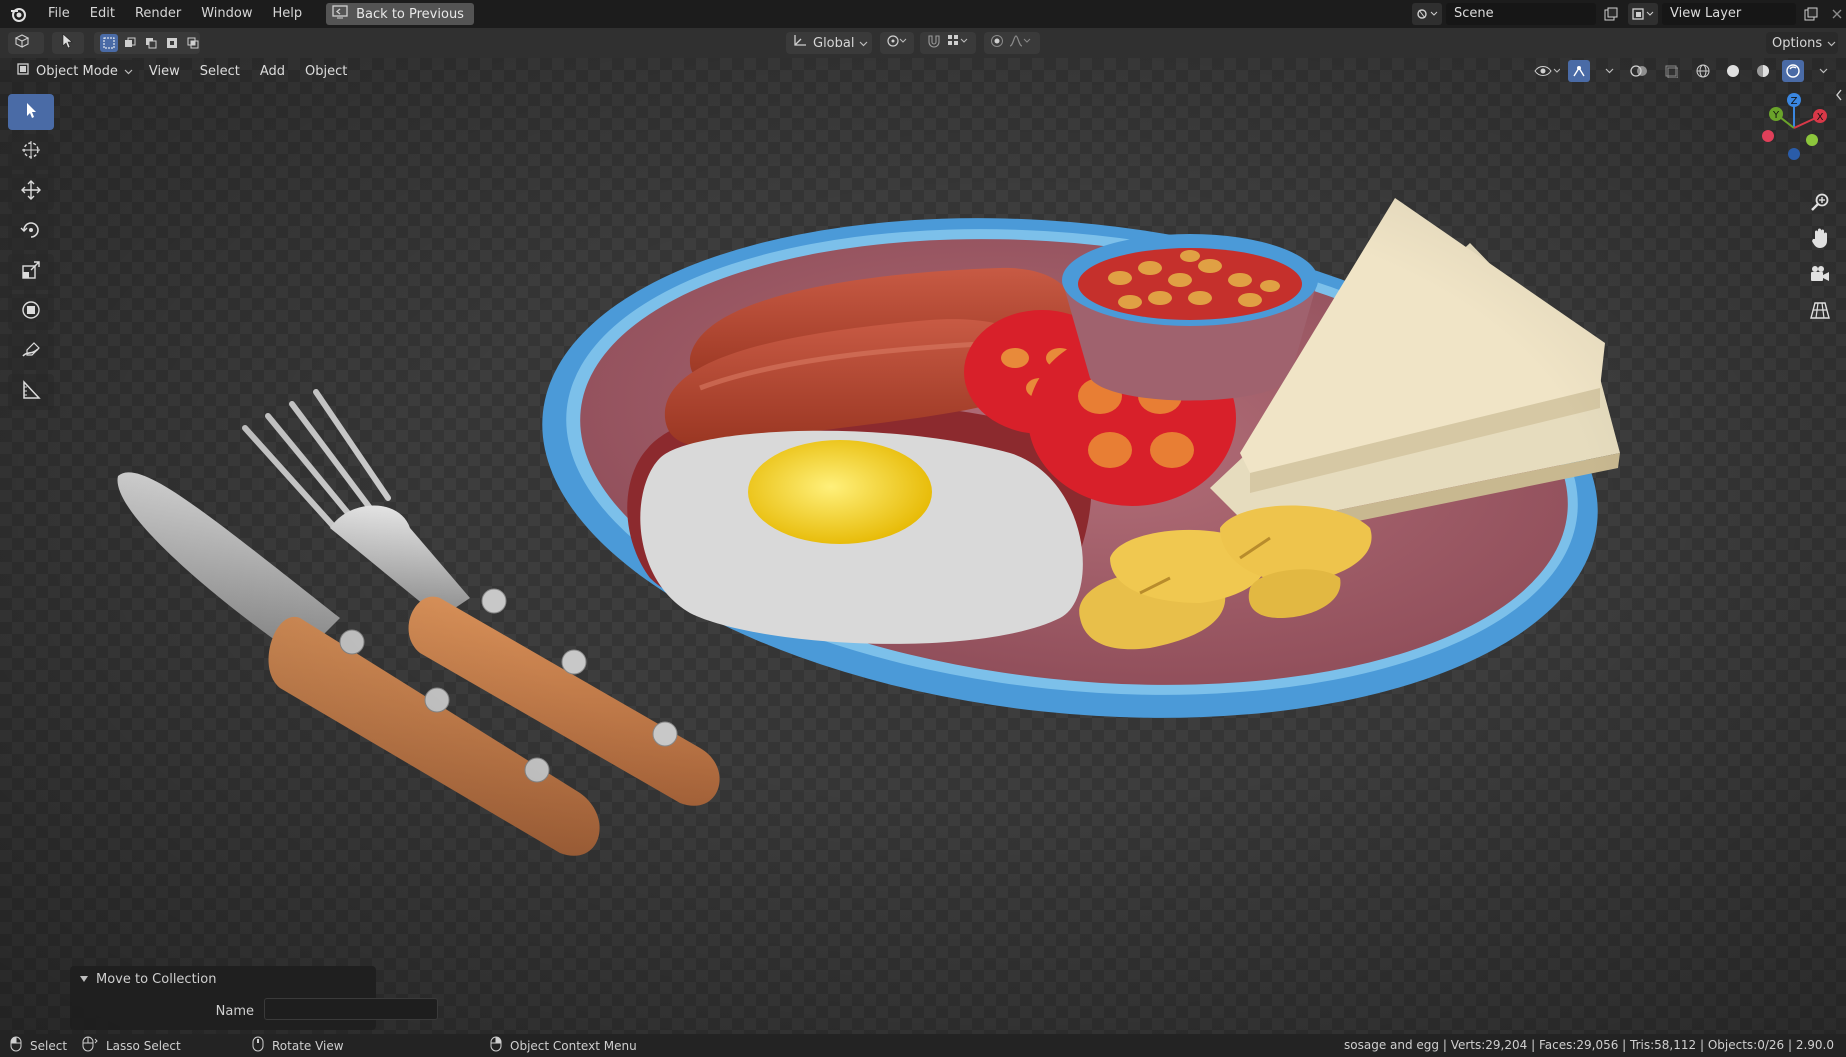 The image size is (1846, 1057). Describe the element at coordinates (1729, 14) in the screenshot. I see `view-layer-name-field: View Layer` at that location.